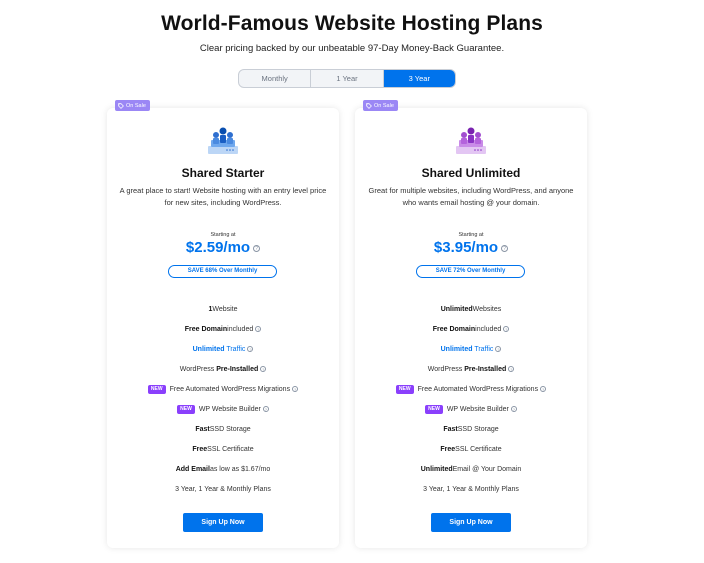 The image size is (704, 563). I want to click on feature-email: Unlimited Email @ Your Domain, so click(471, 469).